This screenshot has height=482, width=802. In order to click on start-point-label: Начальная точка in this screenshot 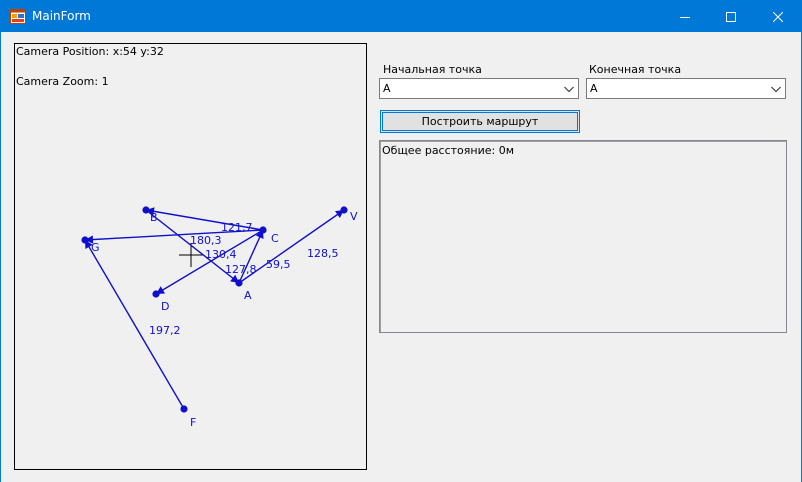, I will do `click(432, 69)`.